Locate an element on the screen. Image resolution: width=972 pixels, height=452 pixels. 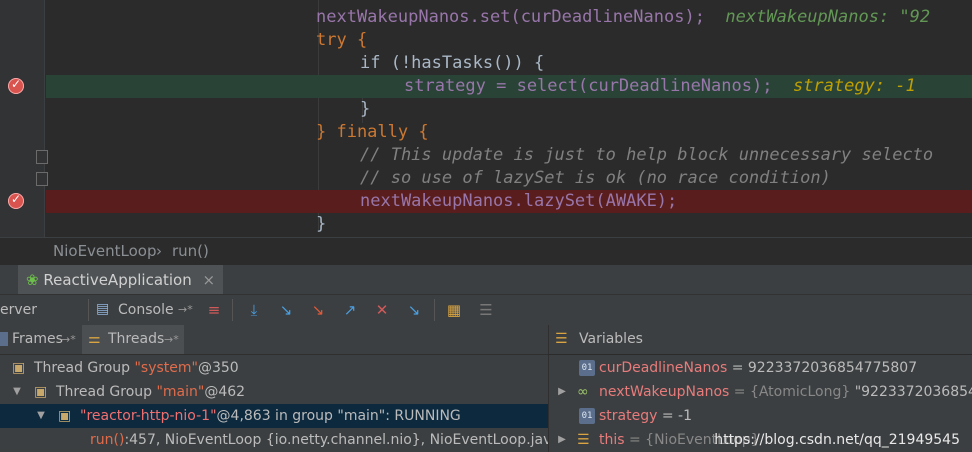
server-tab: erver is located at coordinates (18, 310).